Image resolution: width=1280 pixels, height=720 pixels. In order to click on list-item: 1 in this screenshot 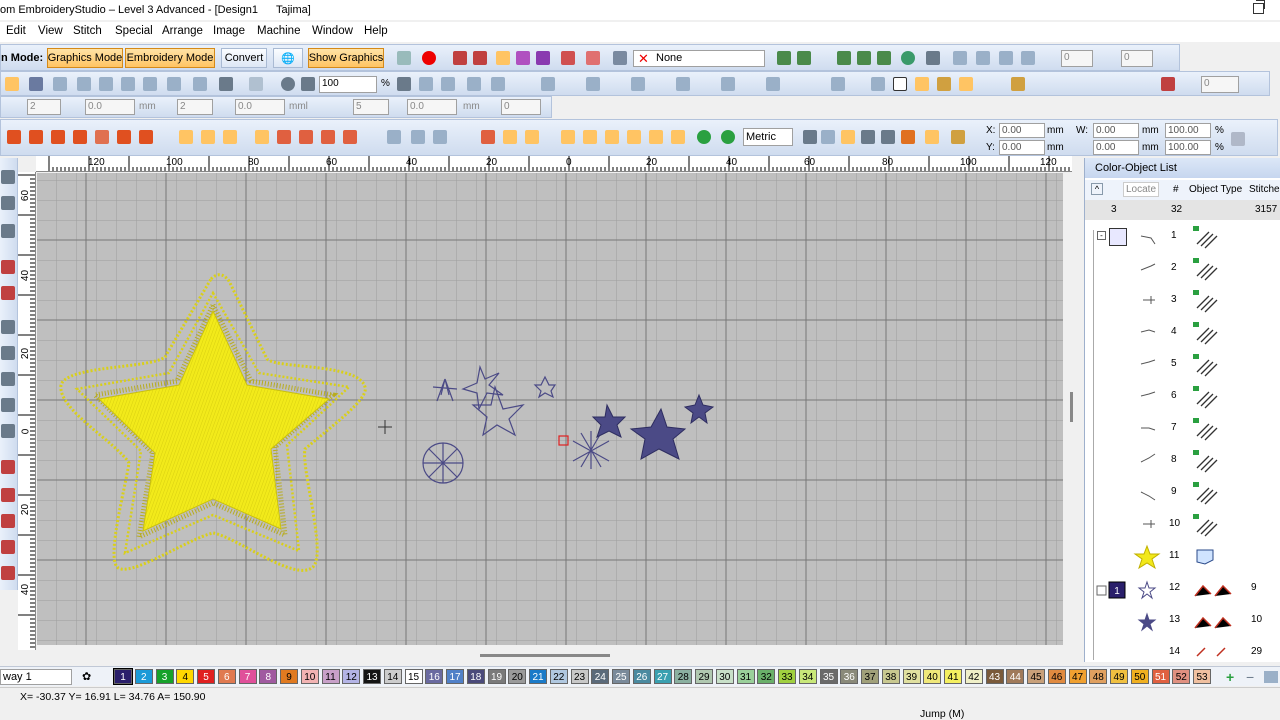, I will do `click(1182, 236)`.